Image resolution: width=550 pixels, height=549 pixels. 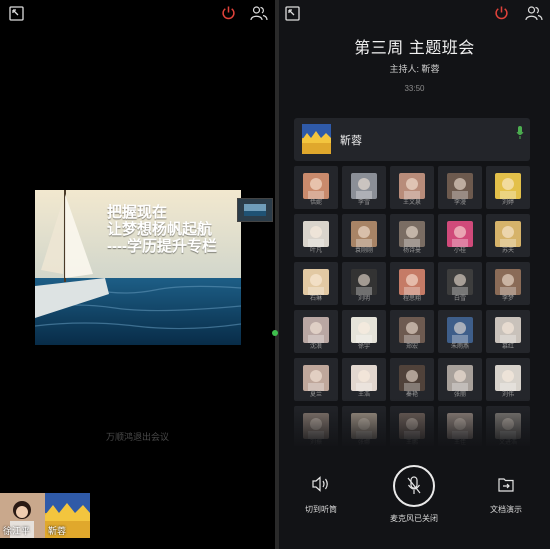 What do you see at coordinates (507, 299) in the screenshot?
I see `participant-name: 李梦` at bounding box center [507, 299].